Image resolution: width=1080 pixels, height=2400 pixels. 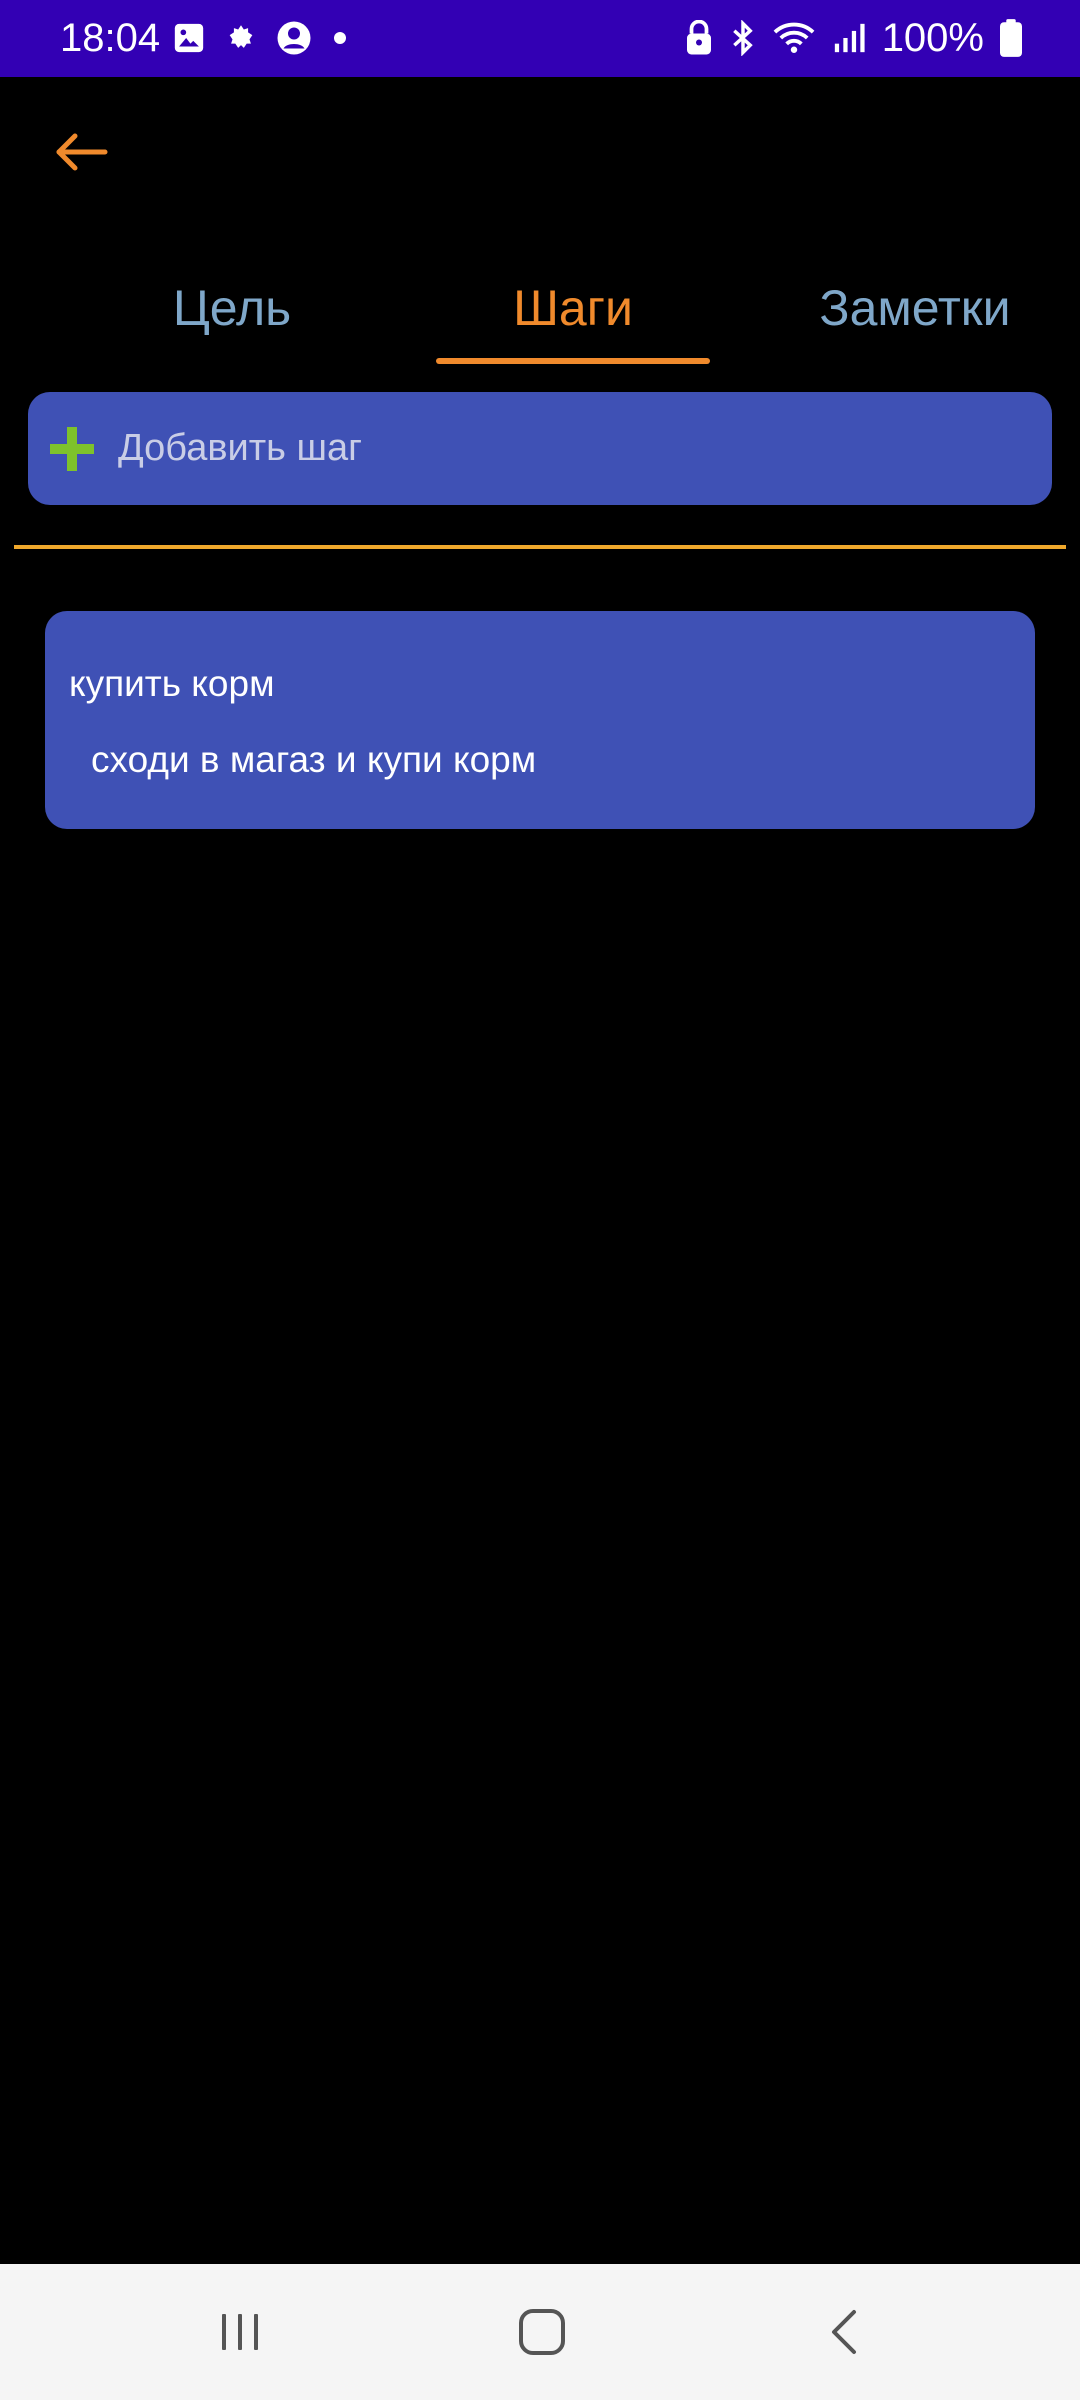 I want to click on tab-goal: Цель, so click(x=232, y=308).